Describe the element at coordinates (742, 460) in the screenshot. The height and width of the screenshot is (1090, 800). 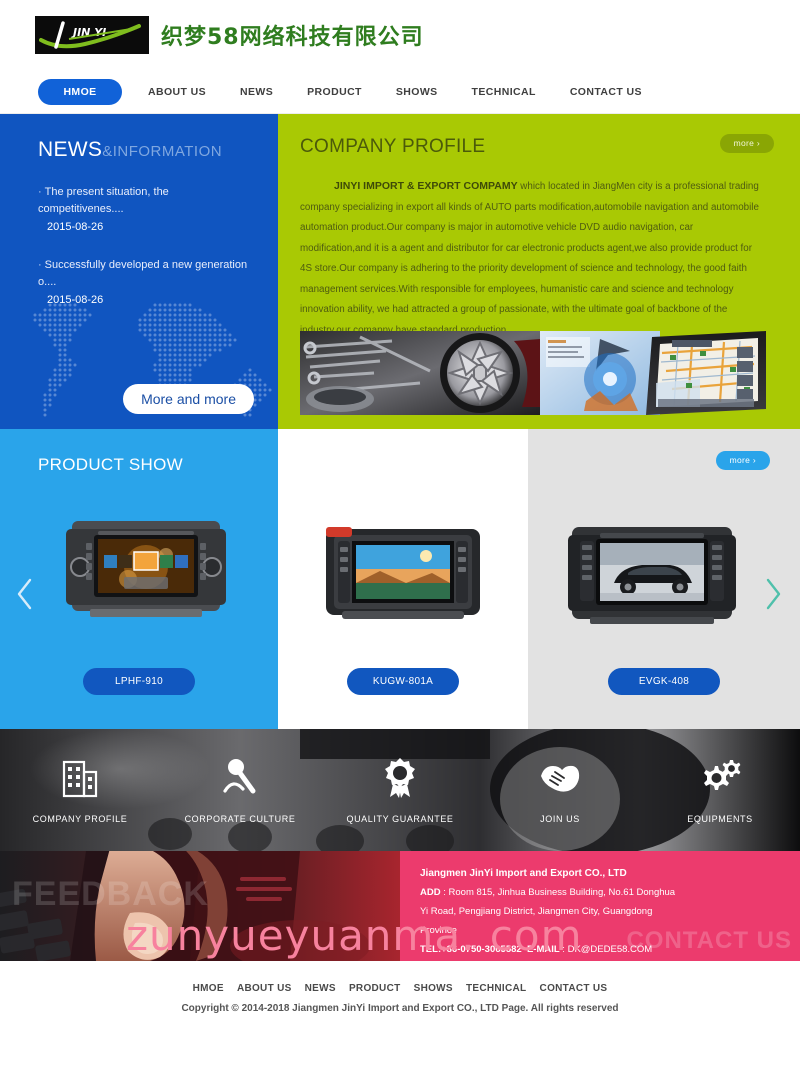
I see `product-show-more-button: more ›` at that location.